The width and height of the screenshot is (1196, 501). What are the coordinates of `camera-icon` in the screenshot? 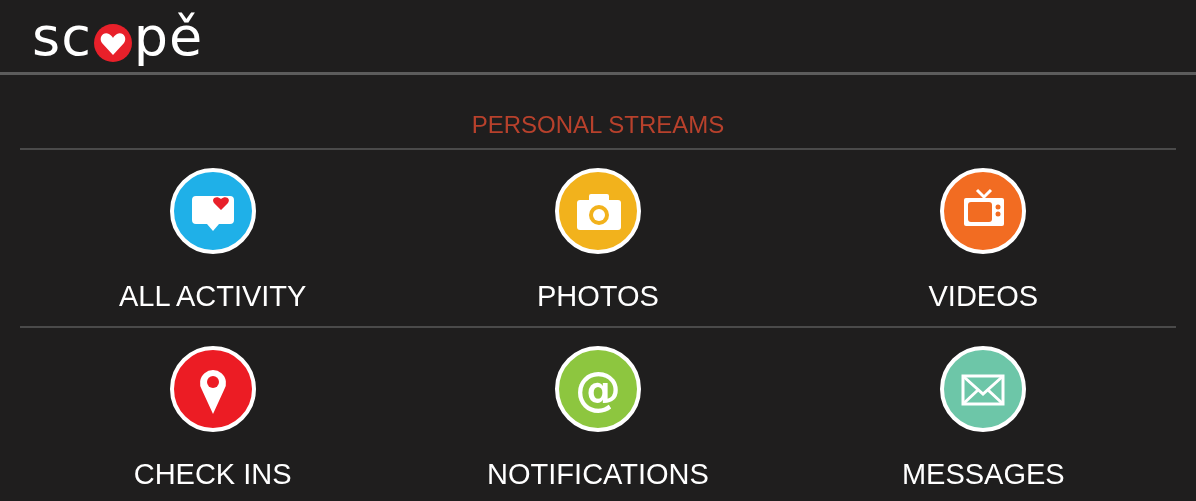 It's located at (598, 211).